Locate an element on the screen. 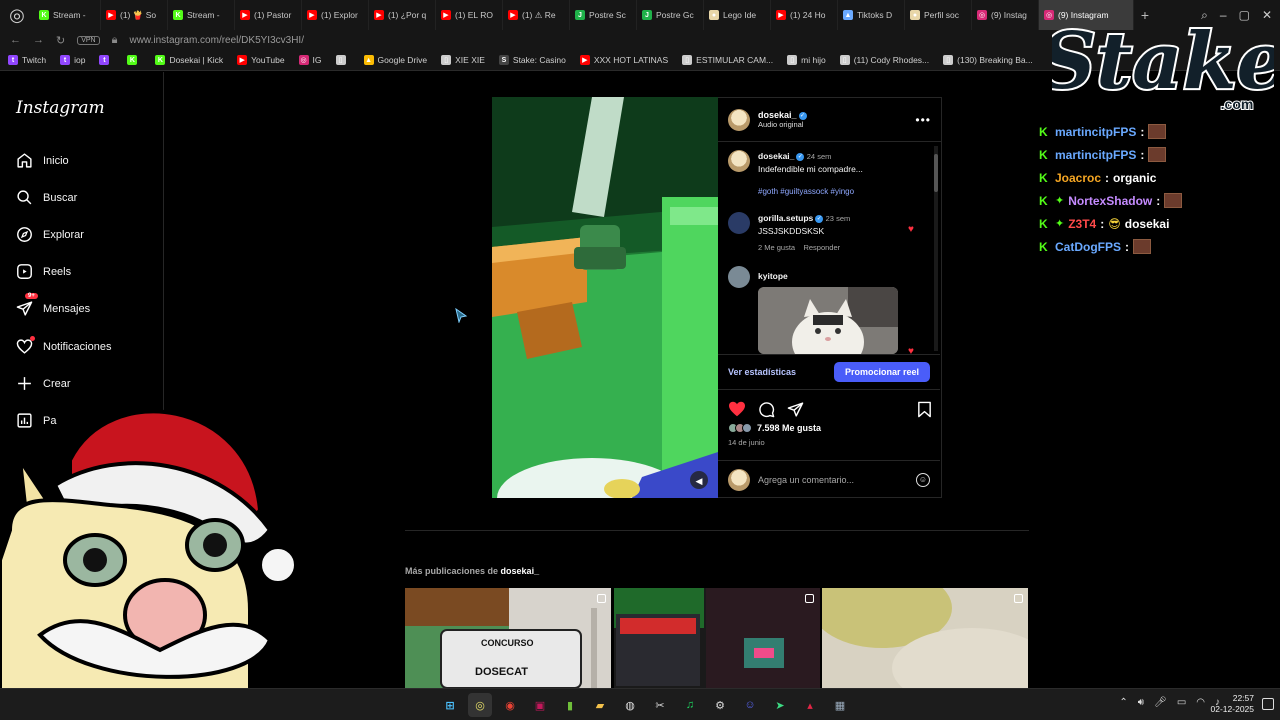  bookmark-item: ▯ XIE XIE is located at coordinates (463, 60).